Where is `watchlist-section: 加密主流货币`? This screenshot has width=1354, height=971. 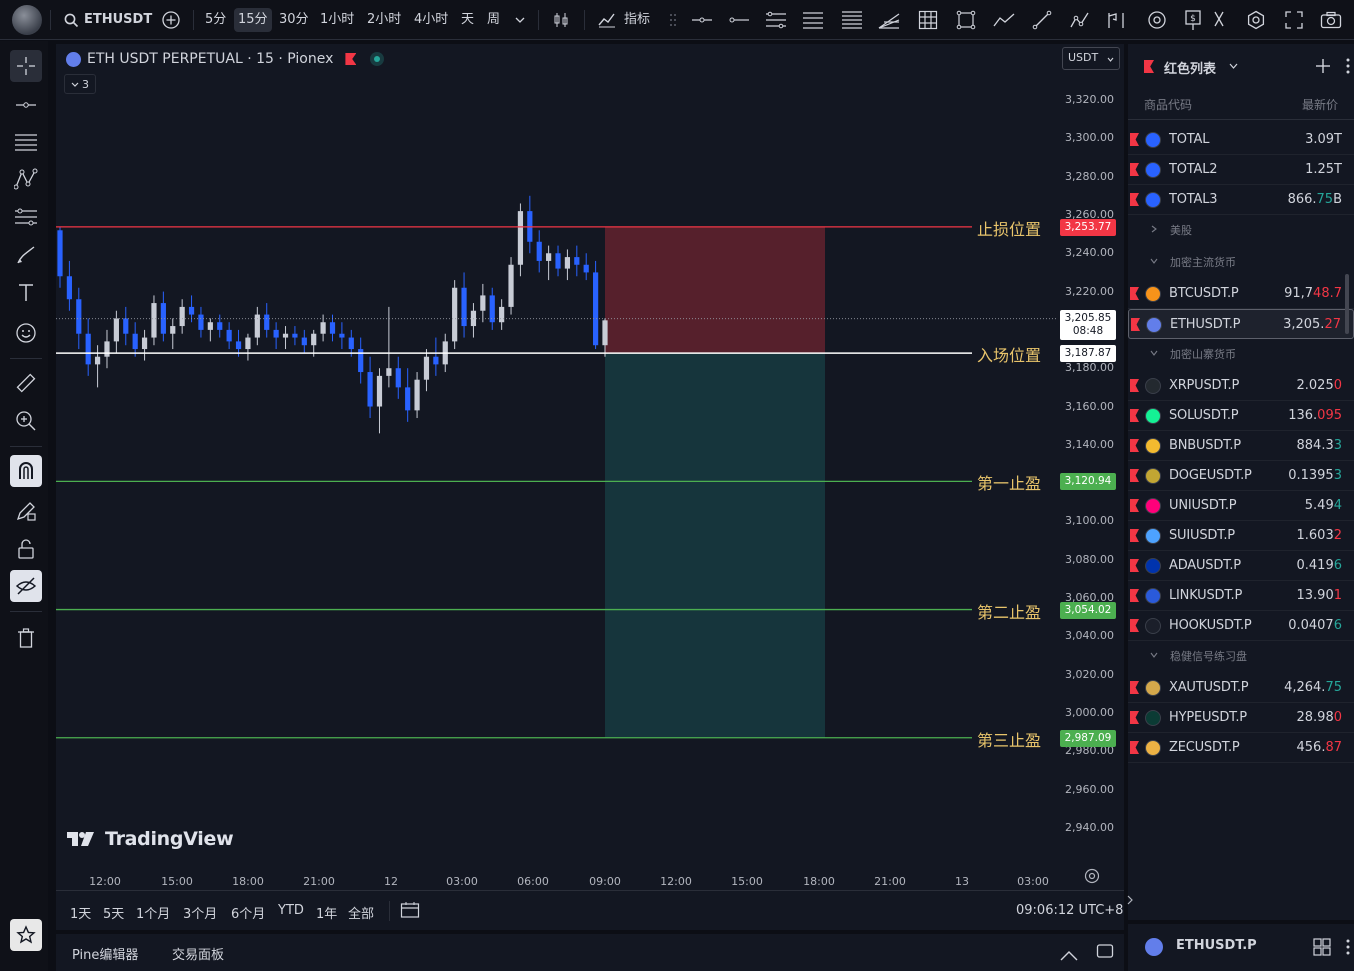 watchlist-section: 加密主流货币 is located at coordinates (1241, 261).